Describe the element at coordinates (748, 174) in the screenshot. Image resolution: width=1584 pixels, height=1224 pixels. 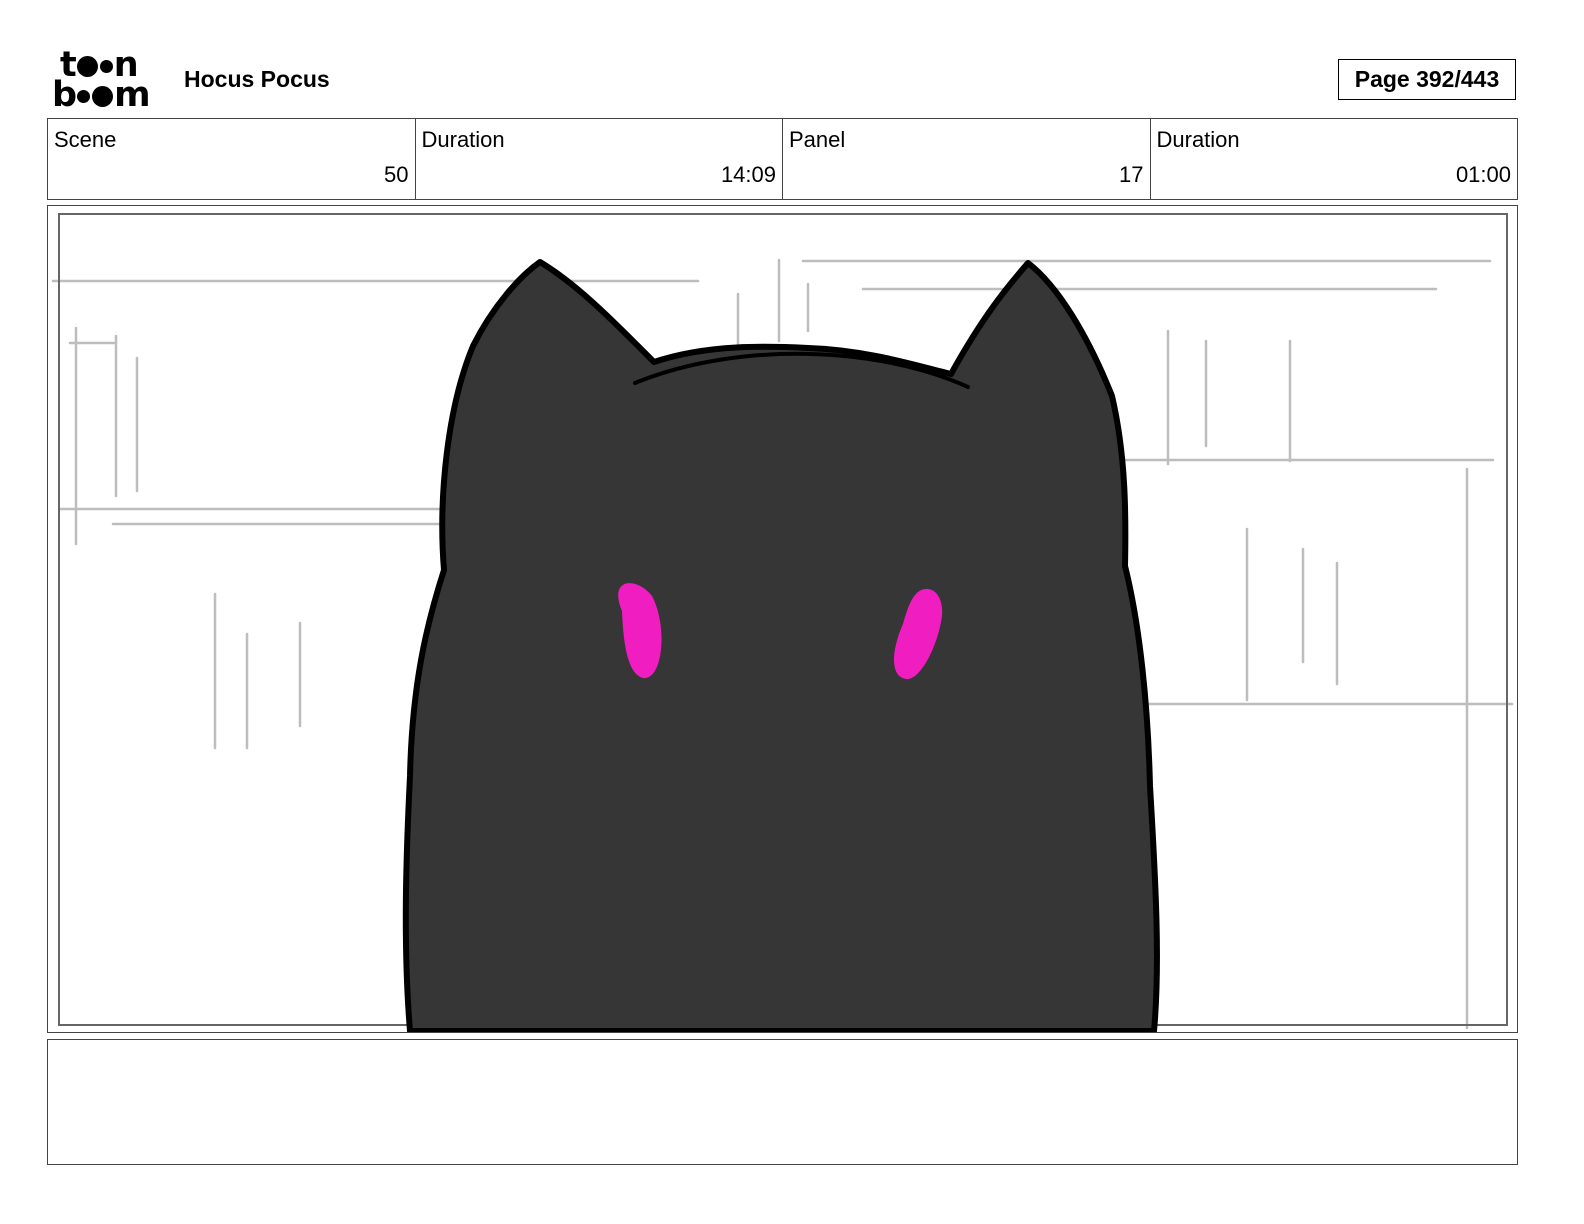
I see `scene-duration-value: 14:09` at that location.